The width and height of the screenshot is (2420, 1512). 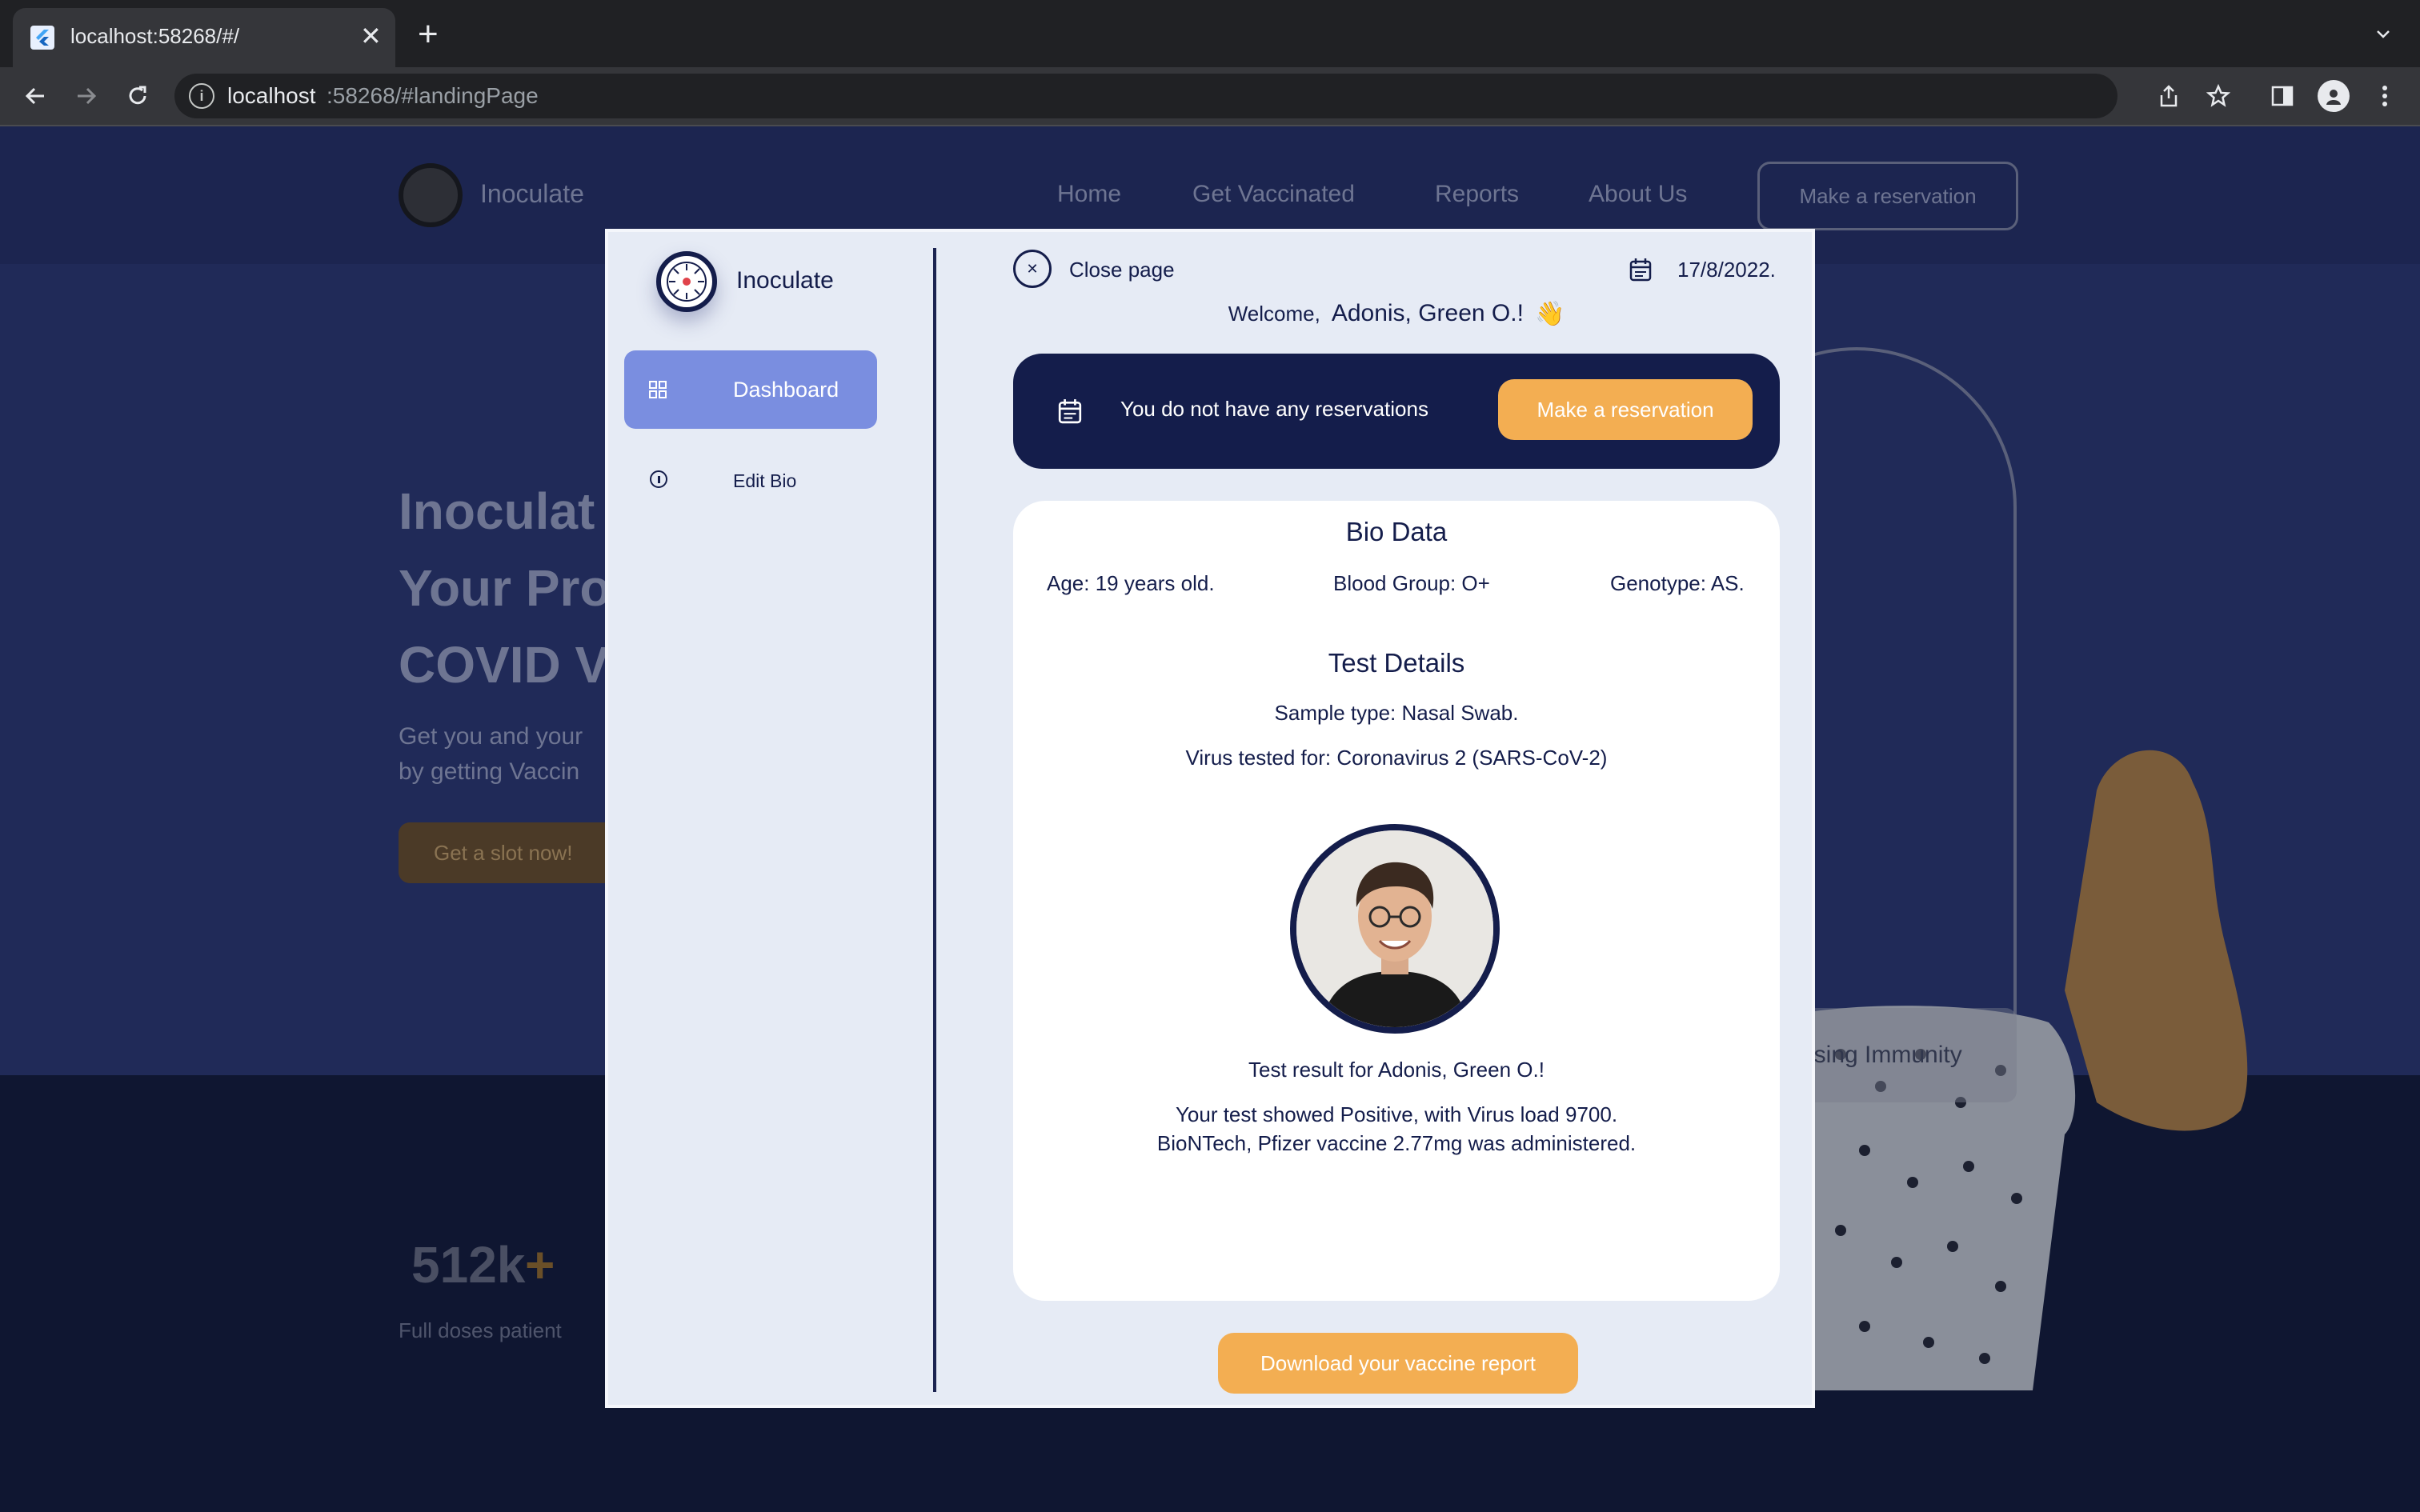 I want to click on current-date: 17/8/2022., so click(x=1726, y=270).